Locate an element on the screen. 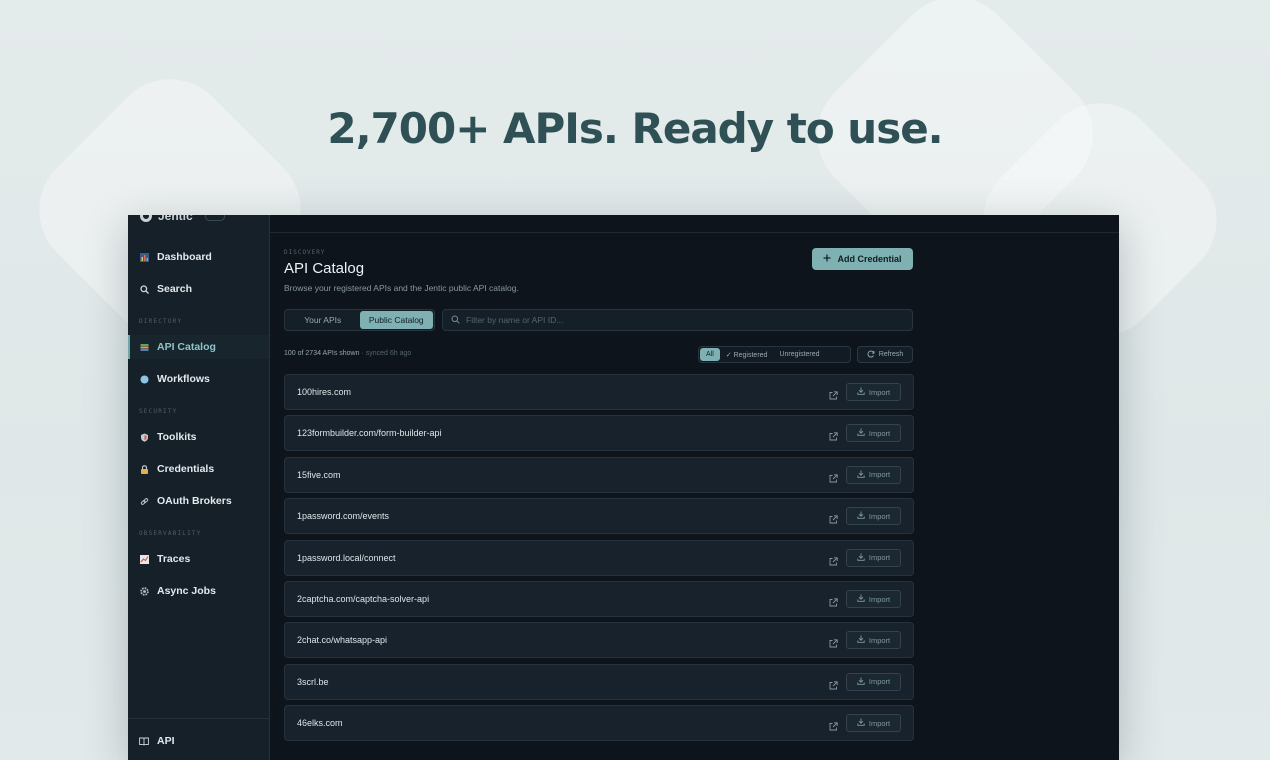 Image resolution: width=1270 pixels, height=760 pixels. api-count-text: 100 of 2734 APIs shown is located at coordinates (322, 353).